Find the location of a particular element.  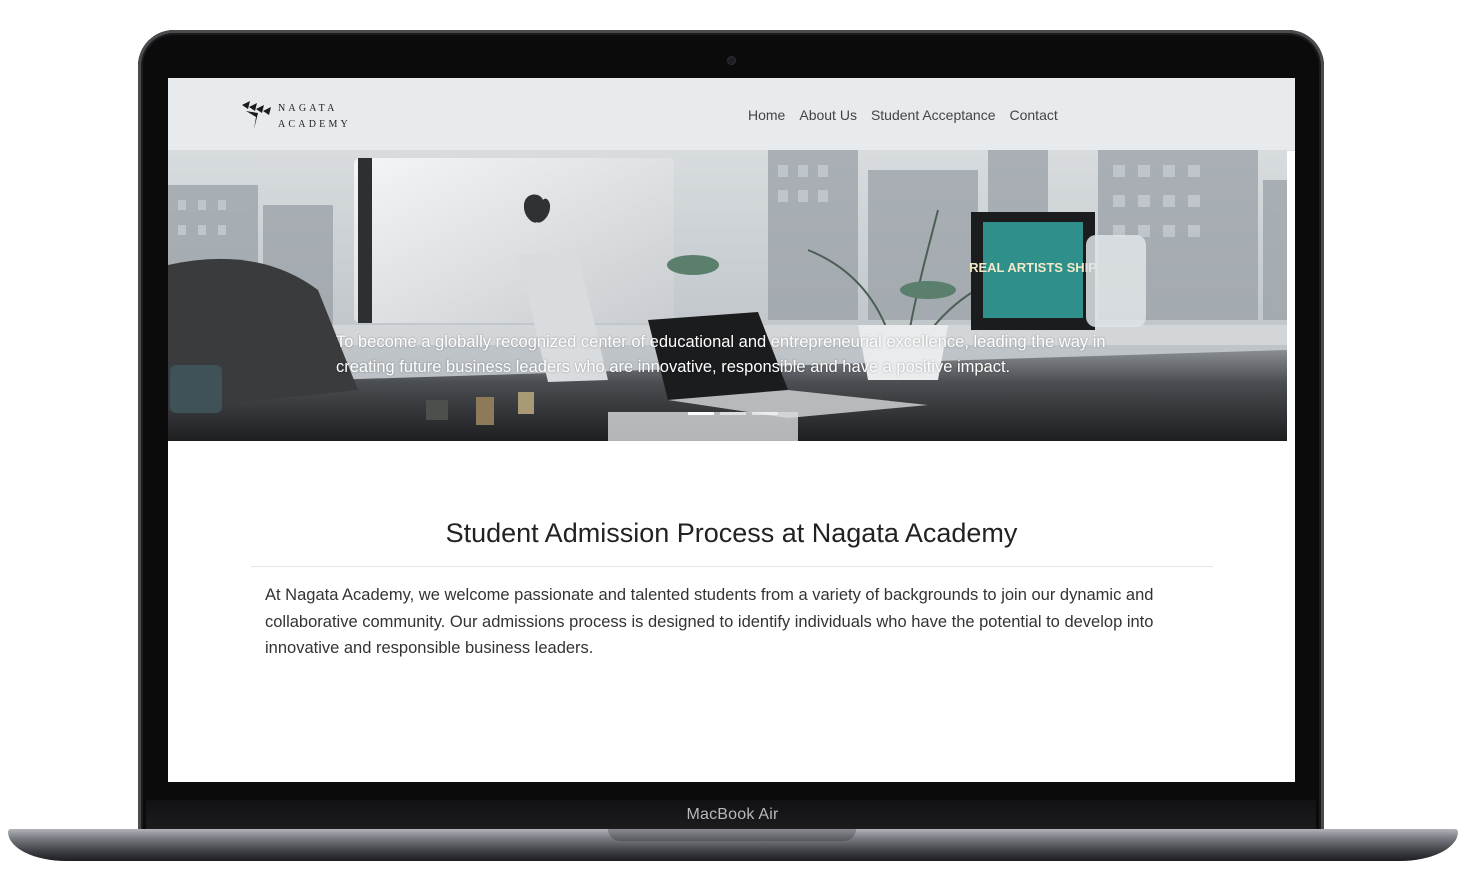

main-nav: Home About Us Student Acceptance Contact is located at coordinates (903, 115).